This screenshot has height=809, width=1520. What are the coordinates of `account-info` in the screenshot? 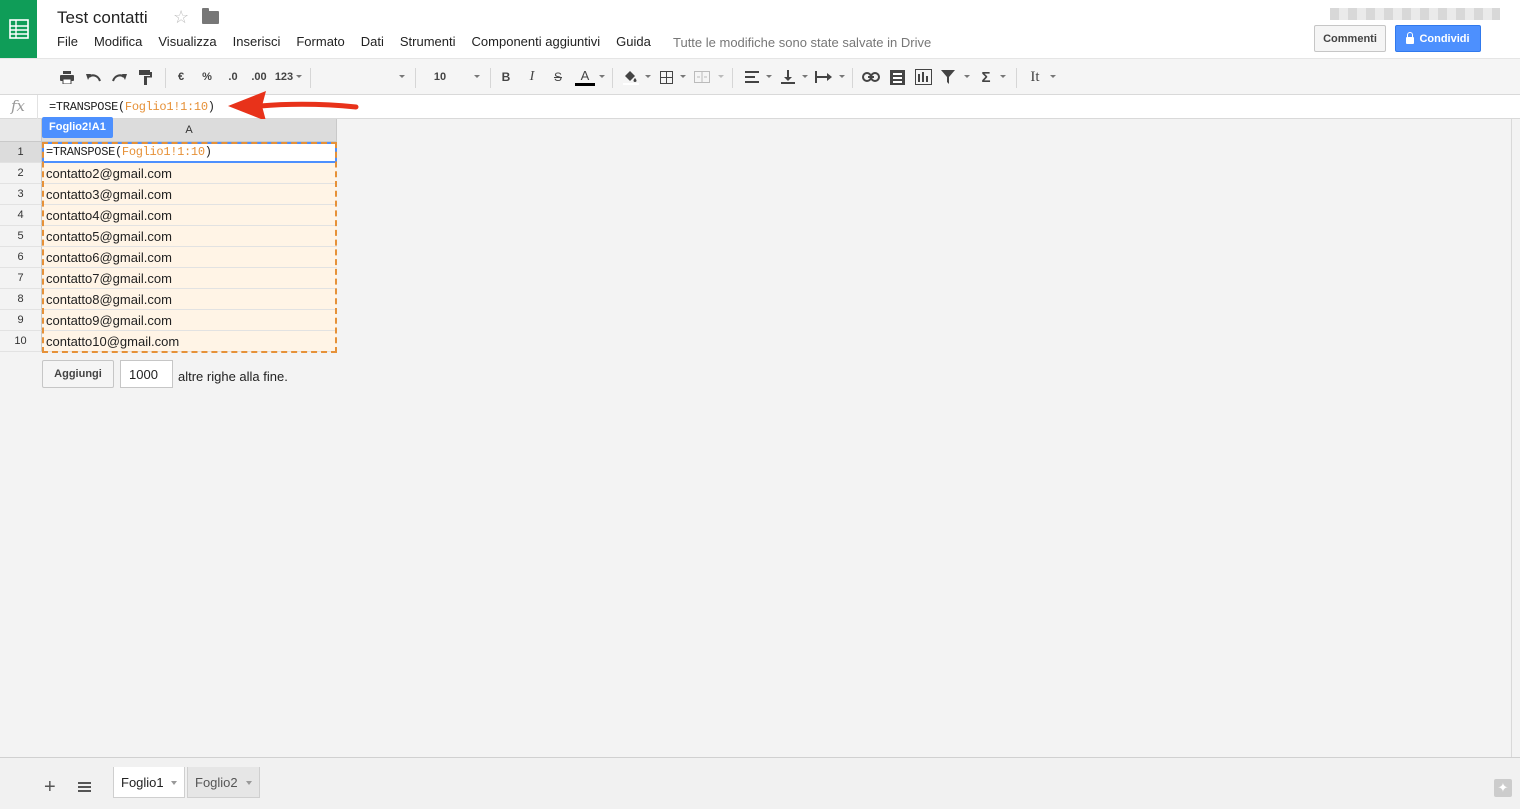 It's located at (1415, 14).